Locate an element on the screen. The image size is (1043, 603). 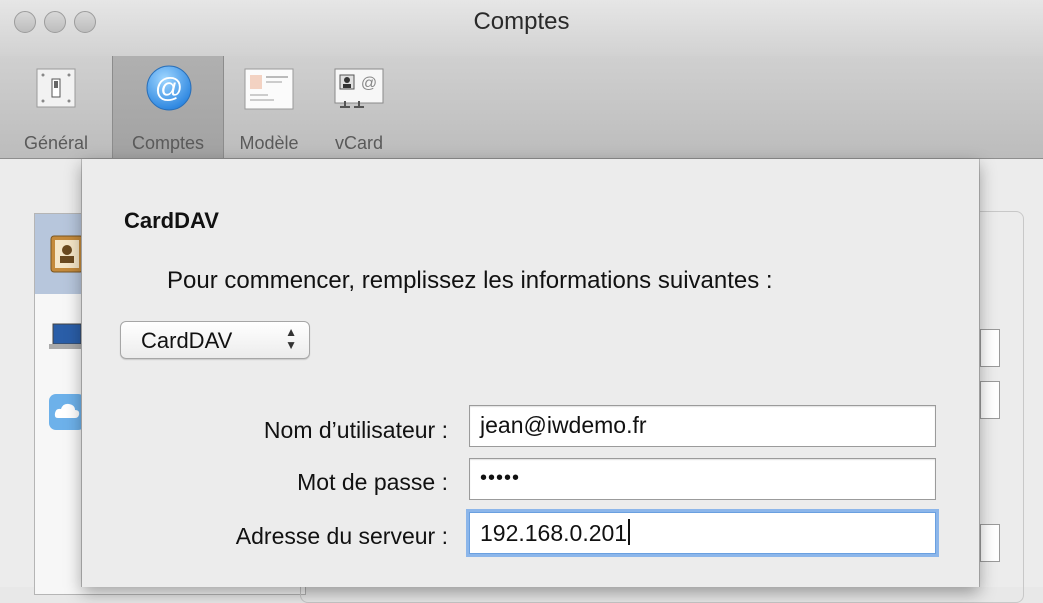
address-book-icon is located at coordinates (67, 254).